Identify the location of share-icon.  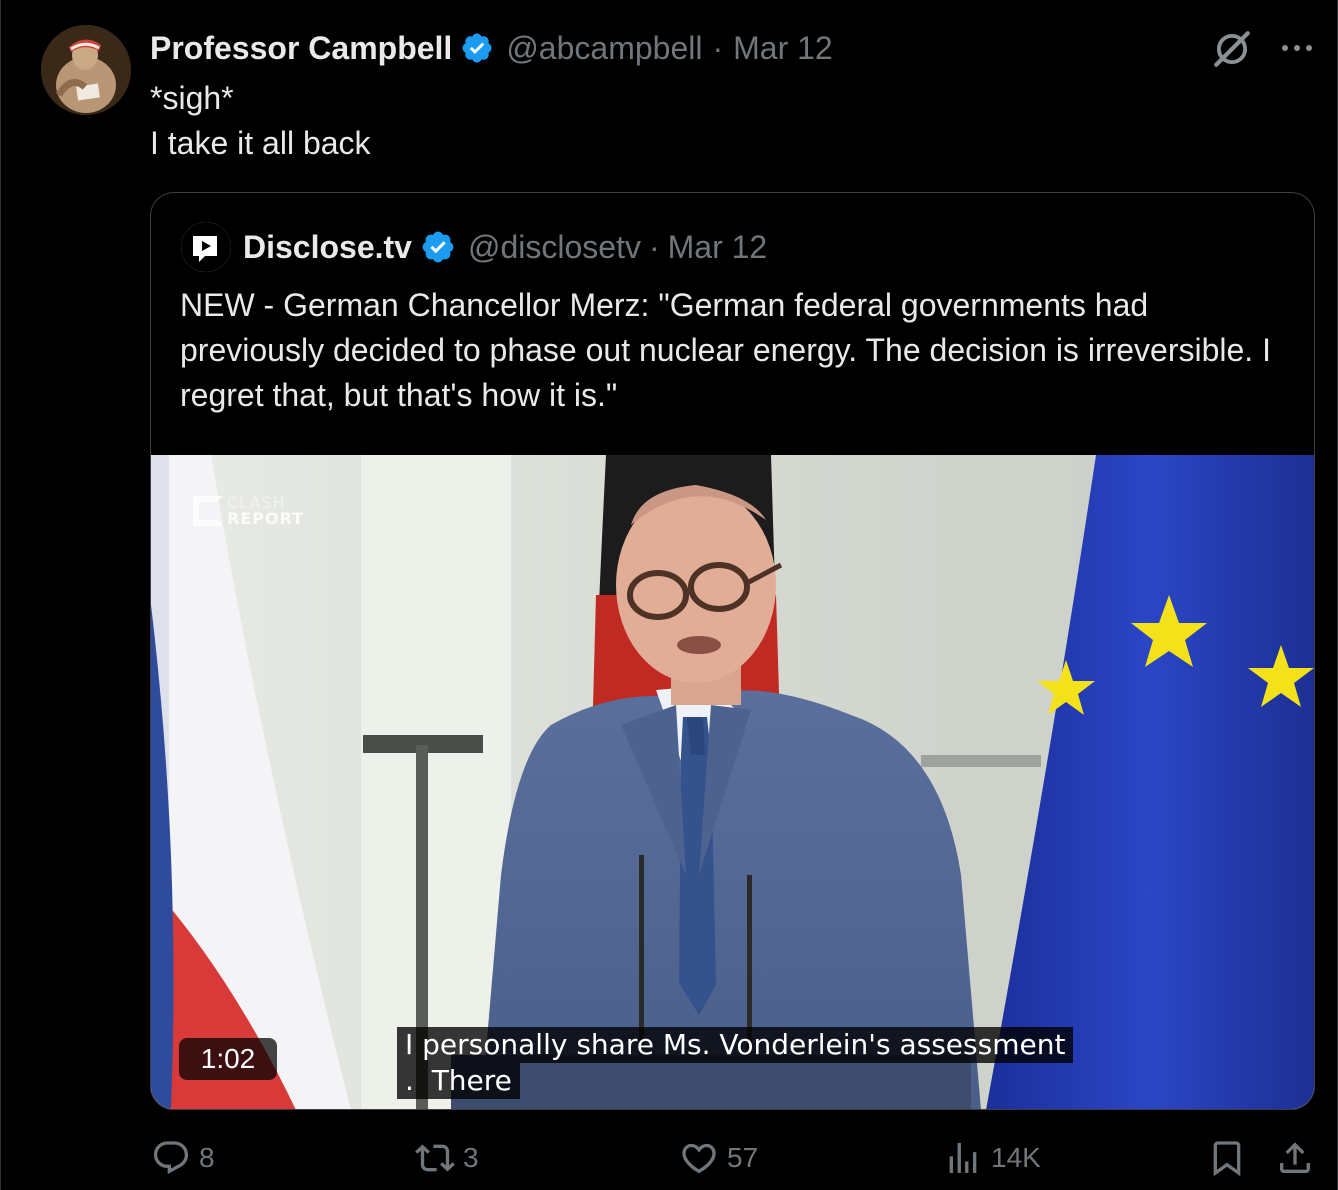
(1295, 1157).